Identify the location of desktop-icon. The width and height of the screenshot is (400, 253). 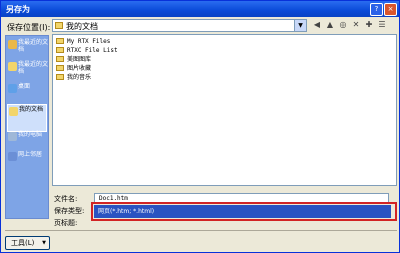
(12, 88).